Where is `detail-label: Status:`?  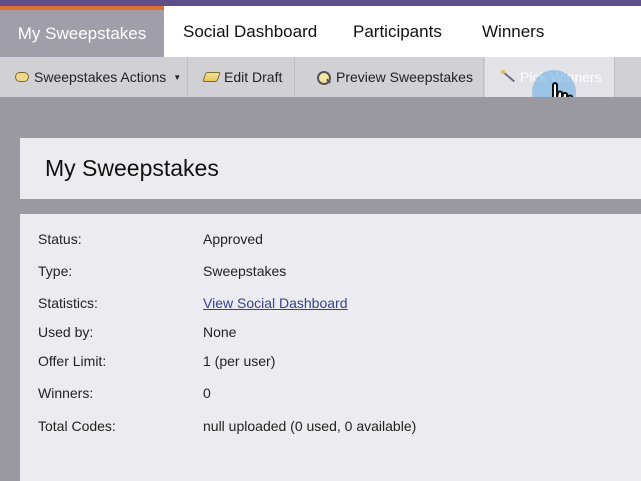 detail-label: Status: is located at coordinates (60, 239).